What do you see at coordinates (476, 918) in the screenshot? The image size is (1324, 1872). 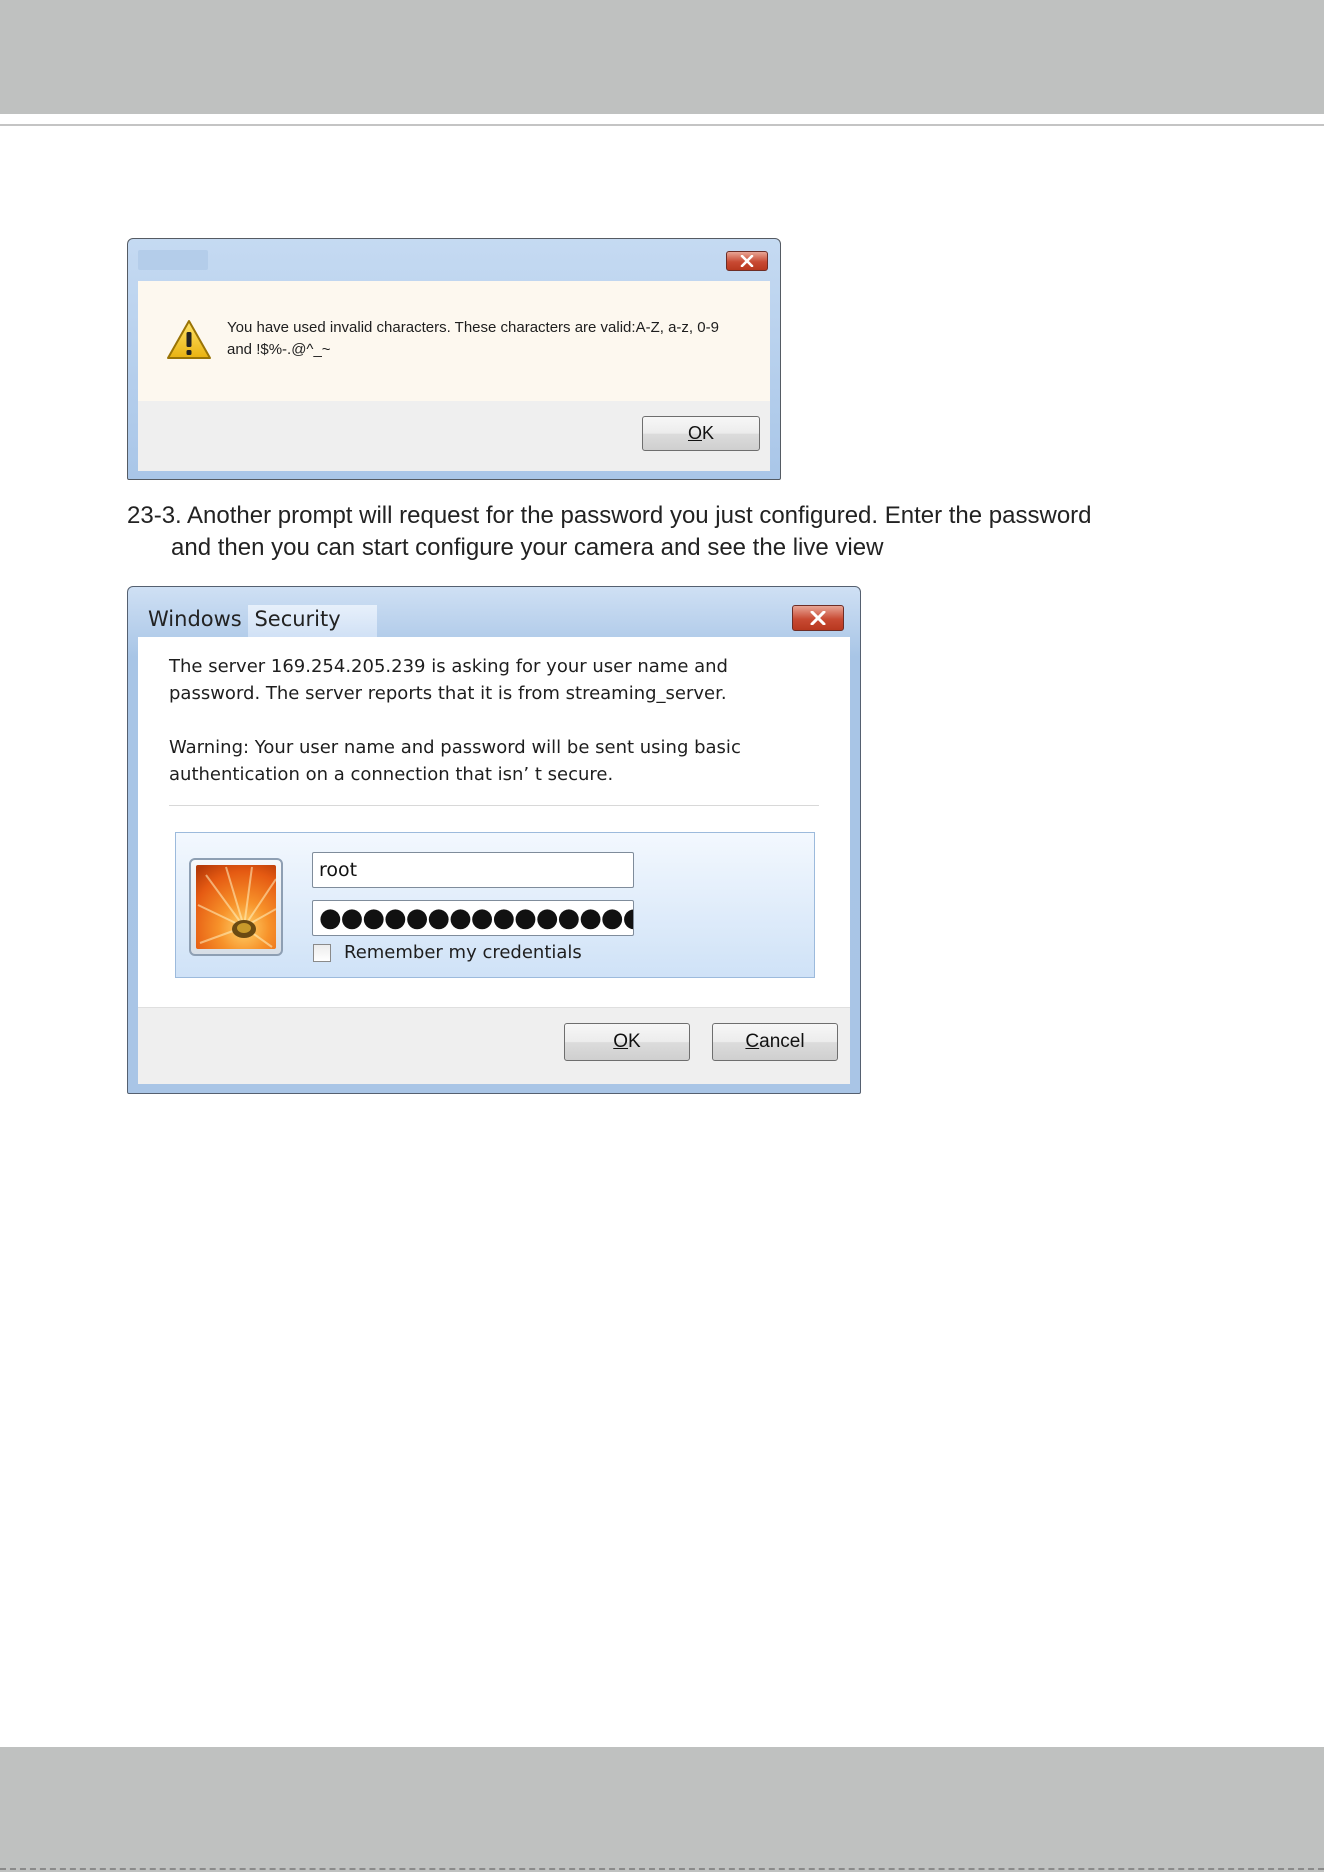 I see `password-mask: ●●●●●●●●●●●●●●●` at bounding box center [476, 918].